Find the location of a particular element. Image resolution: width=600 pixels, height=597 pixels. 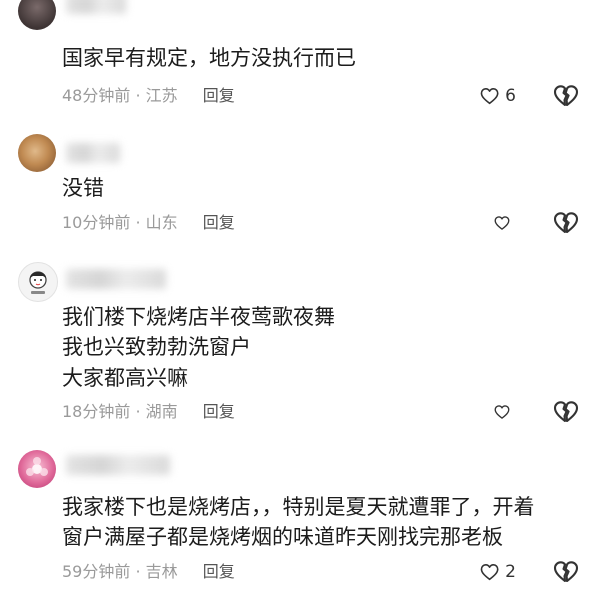

comment-time: 18分钟前 is located at coordinates (96, 411).